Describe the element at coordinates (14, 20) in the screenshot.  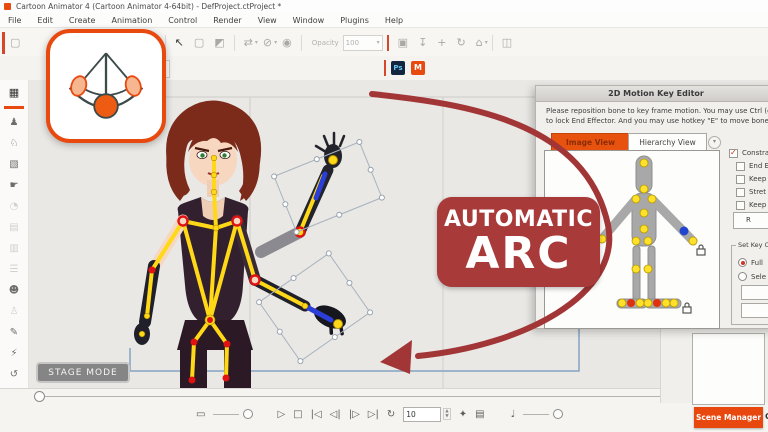
I see `menu-file: File` at that location.